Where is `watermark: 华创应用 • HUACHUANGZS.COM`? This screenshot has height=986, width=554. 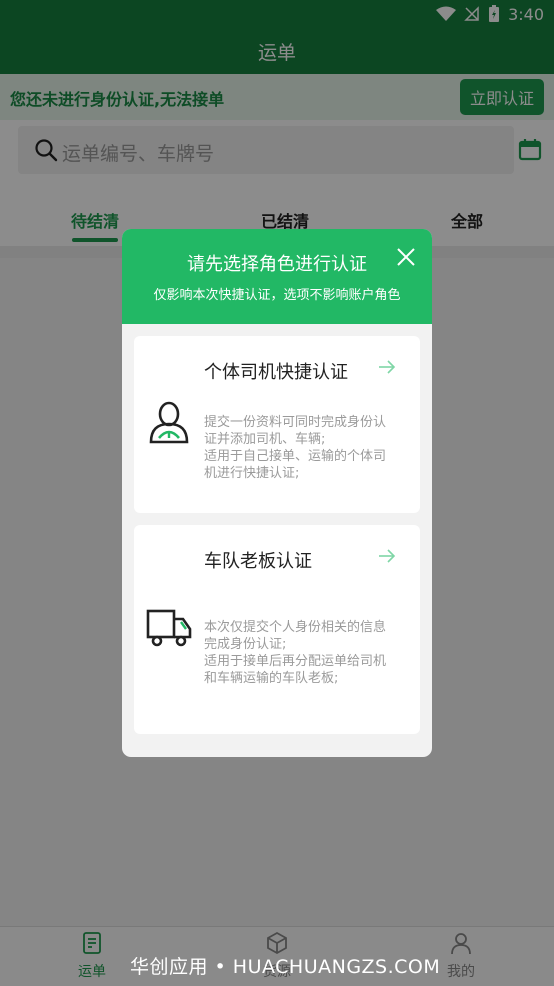
watermark: 华创应用 • HUACHUANGZS.COM is located at coordinates (285, 967).